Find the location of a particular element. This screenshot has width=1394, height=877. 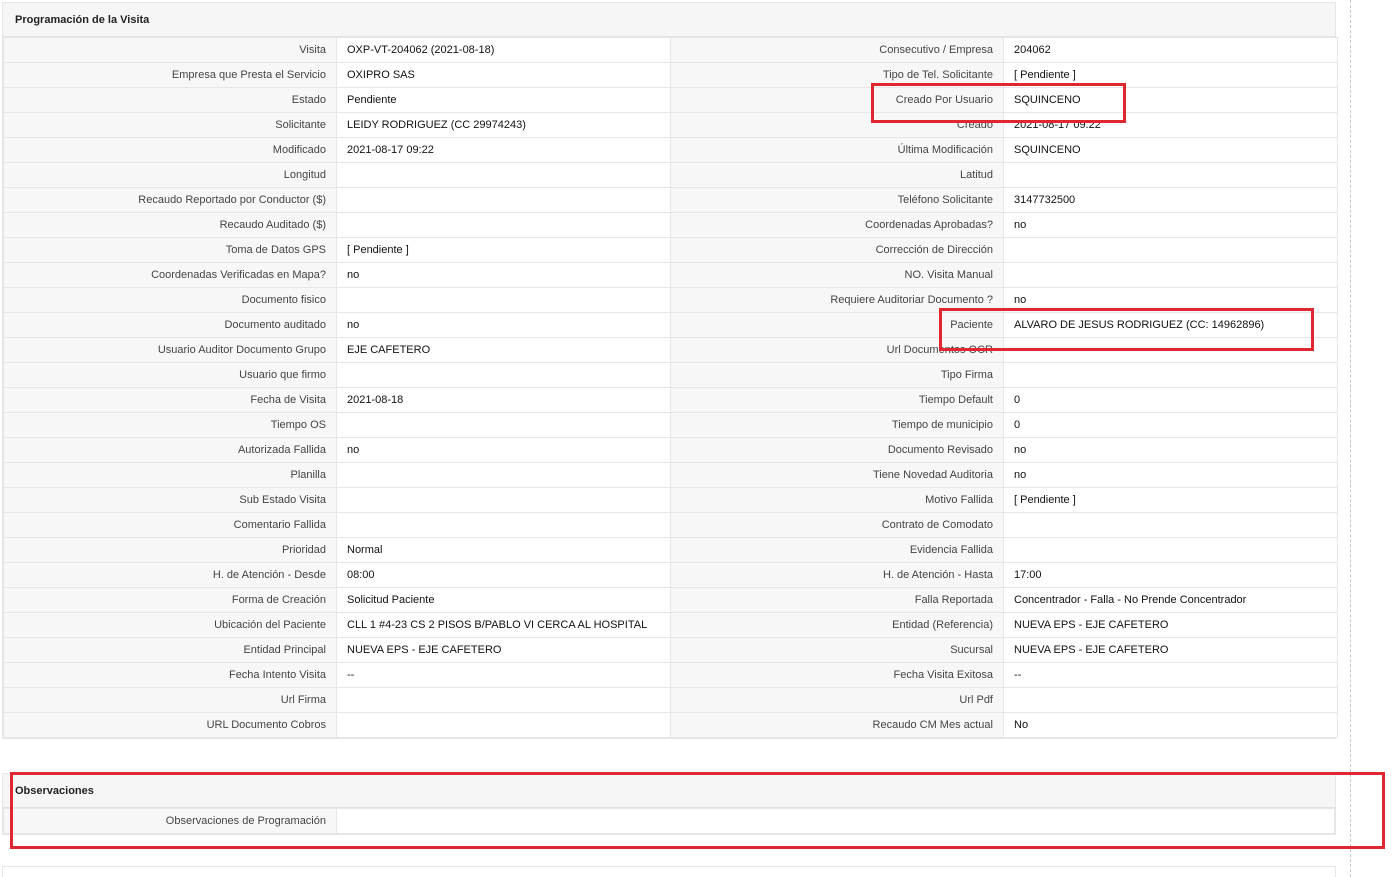

comentario-fallida-value is located at coordinates (503, 525).